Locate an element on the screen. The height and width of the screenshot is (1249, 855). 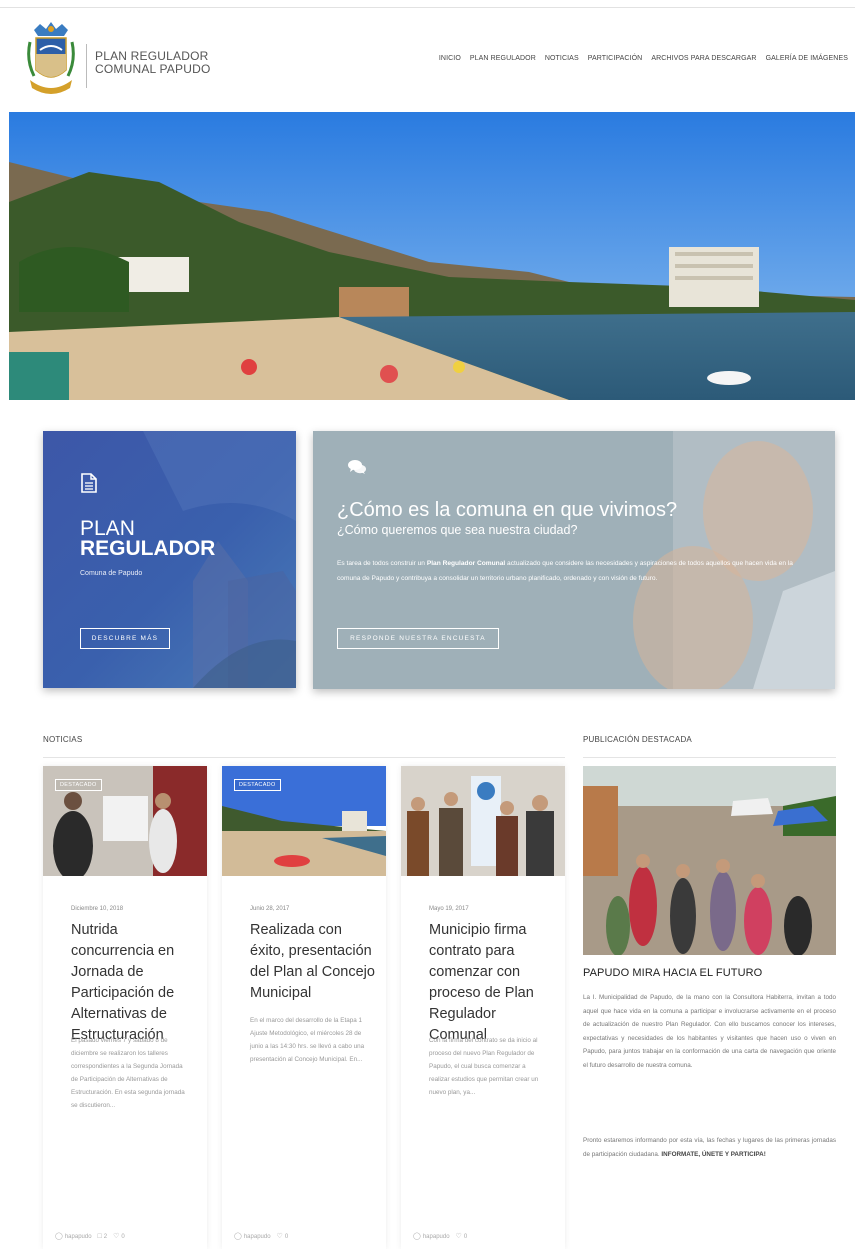
plan-card-title-line1: PLAN is located at coordinates (107, 528).